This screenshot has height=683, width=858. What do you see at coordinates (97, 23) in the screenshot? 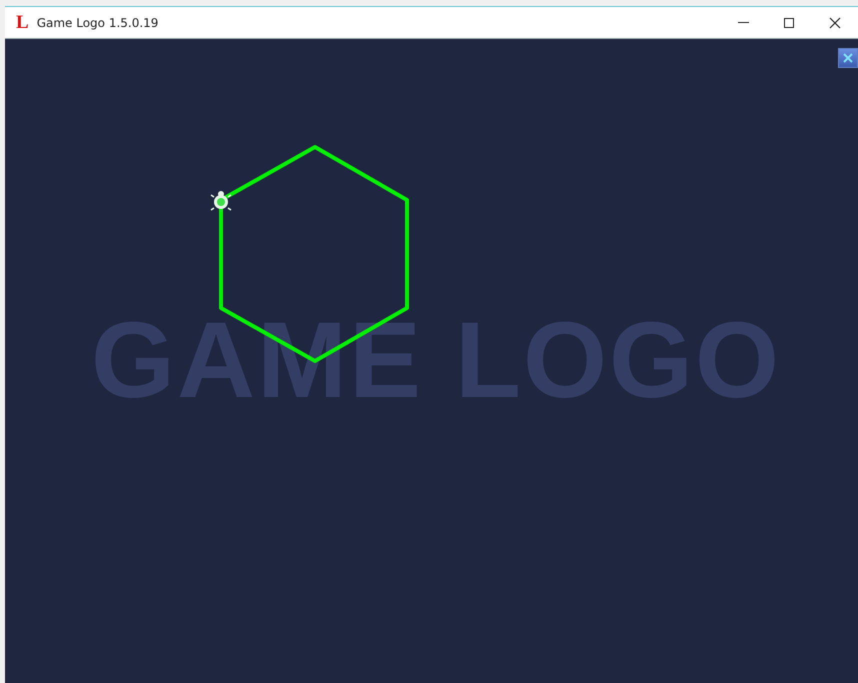
I see `window-title: Game Logo 1.5.0.19` at bounding box center [97, 23].